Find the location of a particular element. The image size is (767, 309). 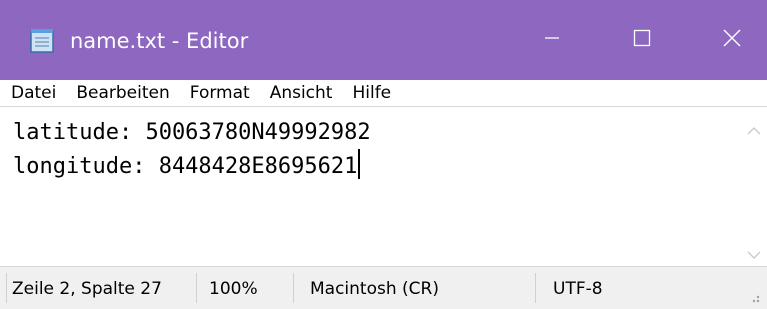

cursor-position: Zeile 2, Spalte 27 is located at coordinates (87, 288).